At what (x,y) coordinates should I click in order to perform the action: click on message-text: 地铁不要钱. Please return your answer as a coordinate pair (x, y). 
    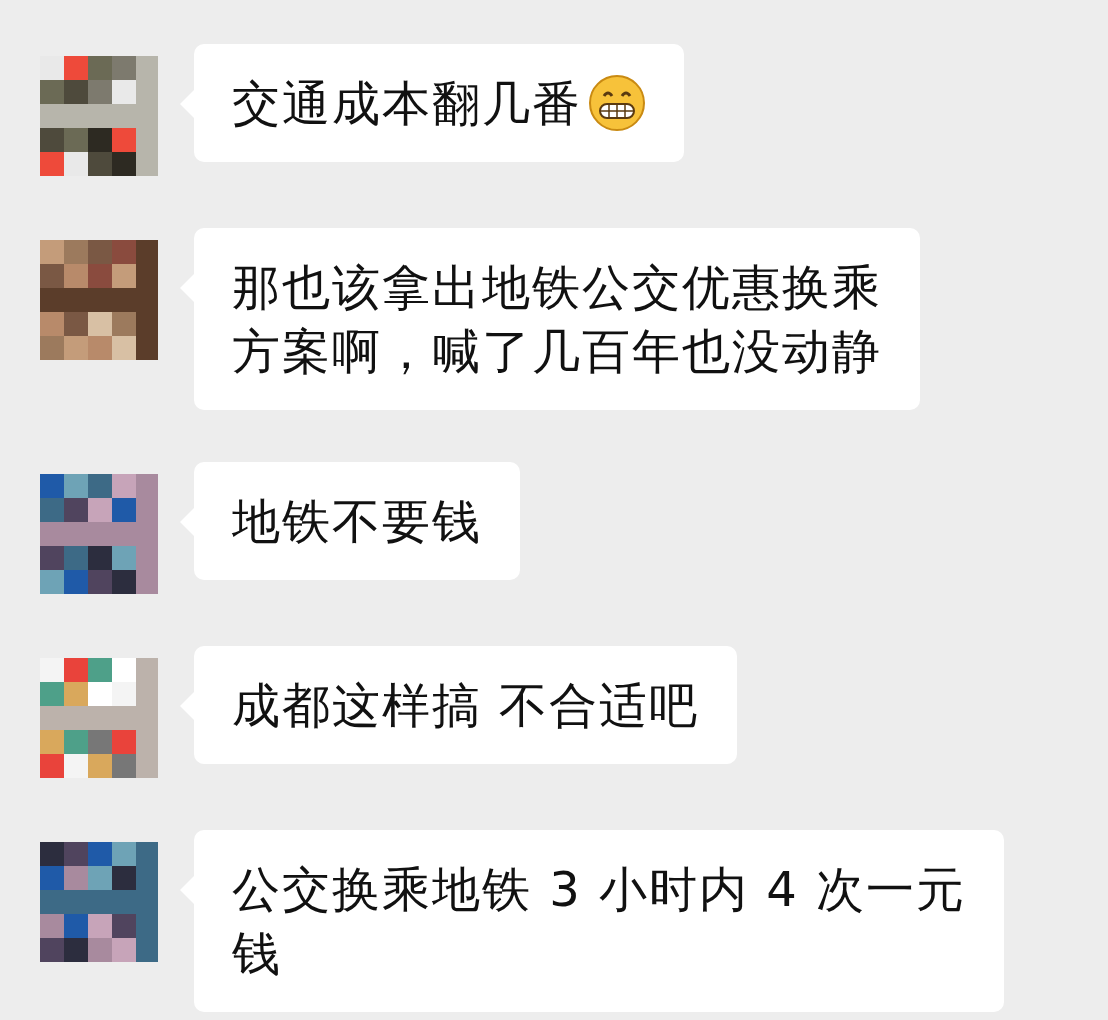
    Looking at the image, I should click on (357, 521).